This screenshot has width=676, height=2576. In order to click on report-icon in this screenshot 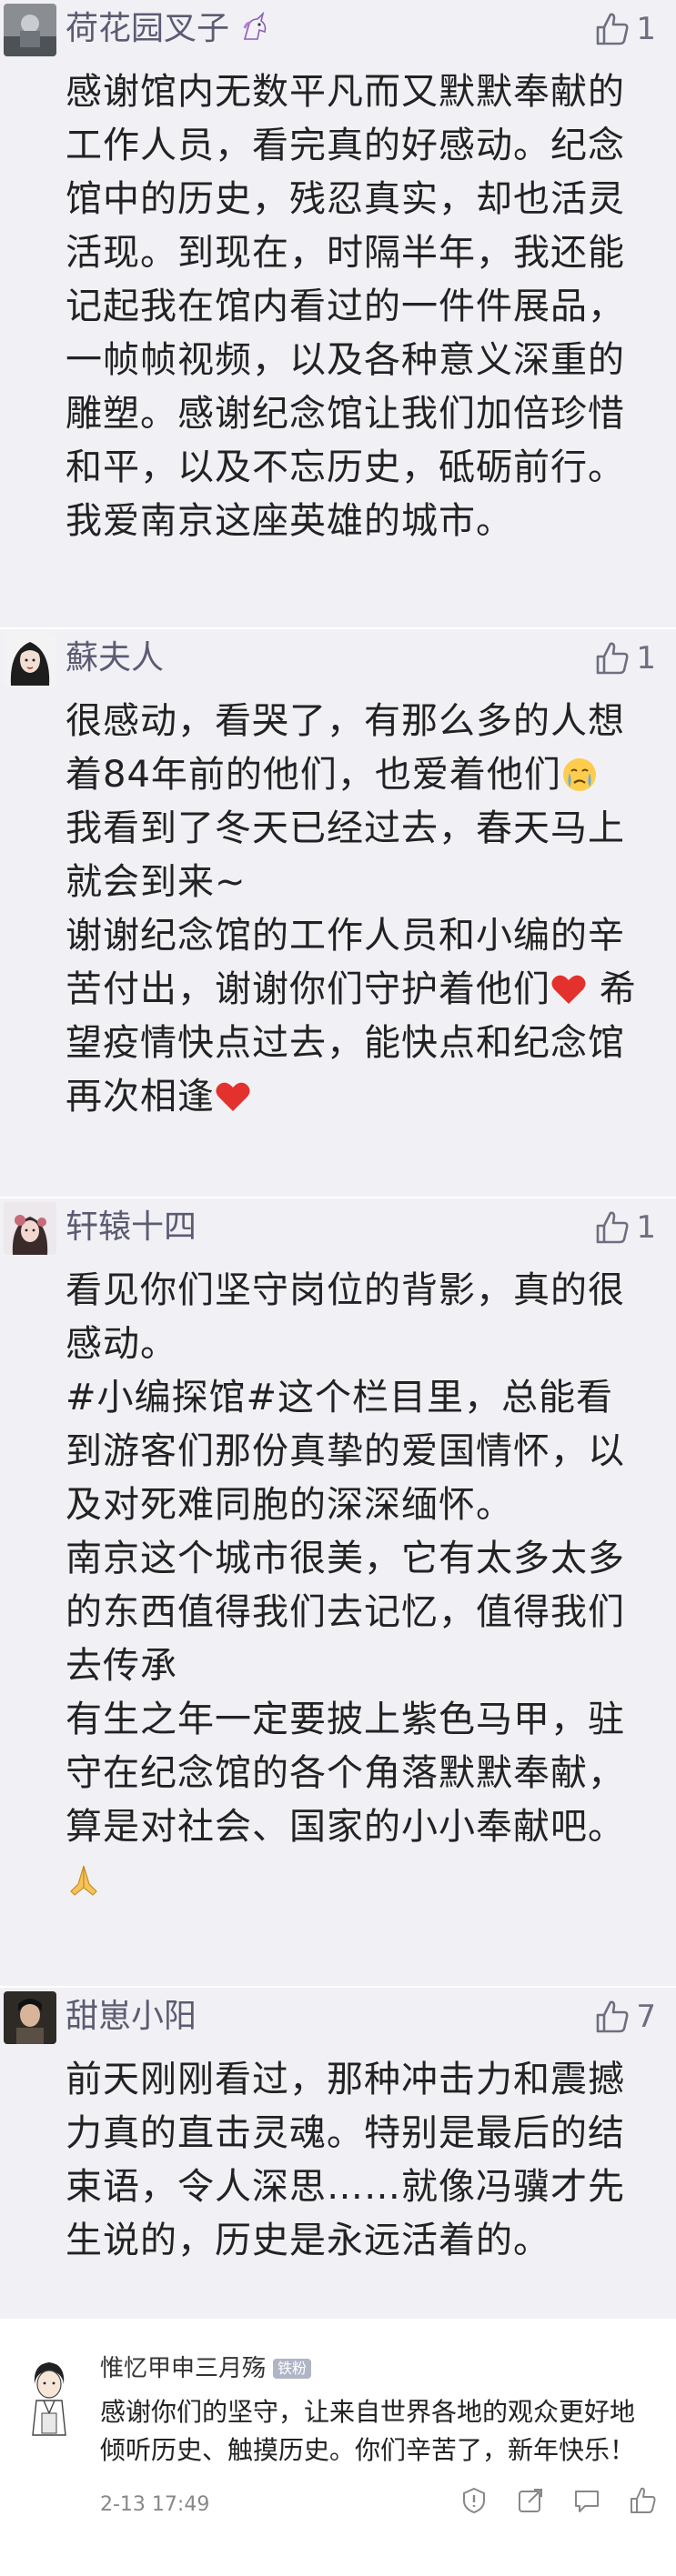, I will do `click(474, 2500)`.